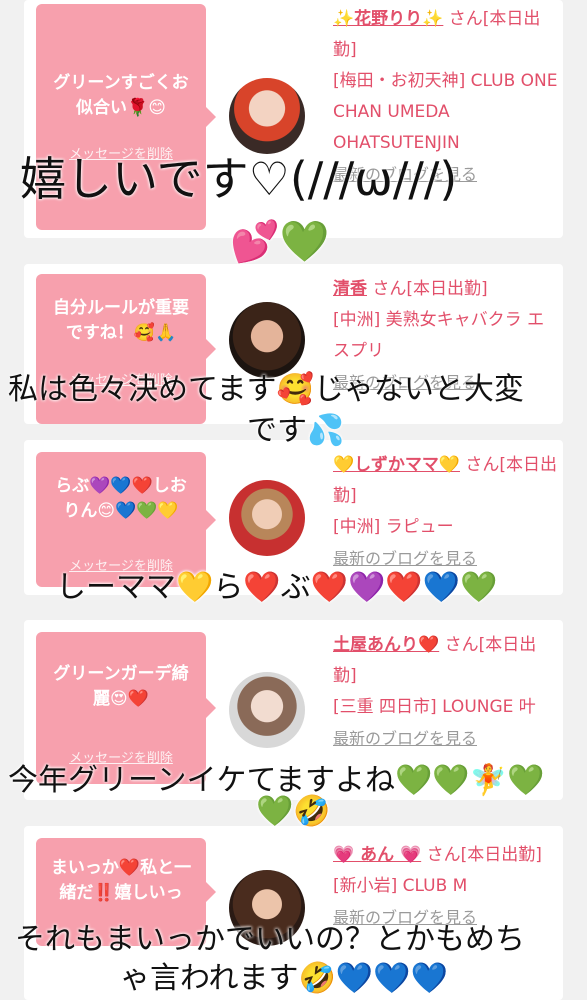 The width and height of the screenshot is (587, 1000). I want to click on overlay-caption: 💚🤣, so click(293, 811).